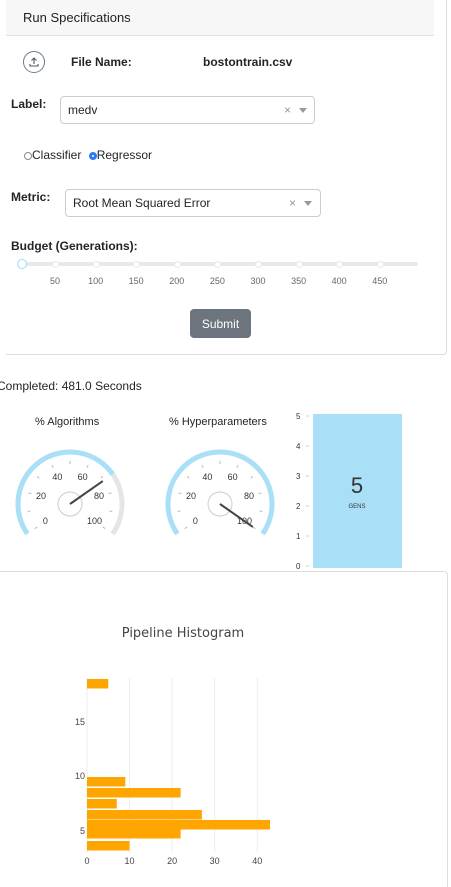 This screenshot has width=451, height=887. I want to click on pipeline-histogram-chart: Pipeline Histogram 0 10 20 30 40 5 10 15, so click(172, 746).